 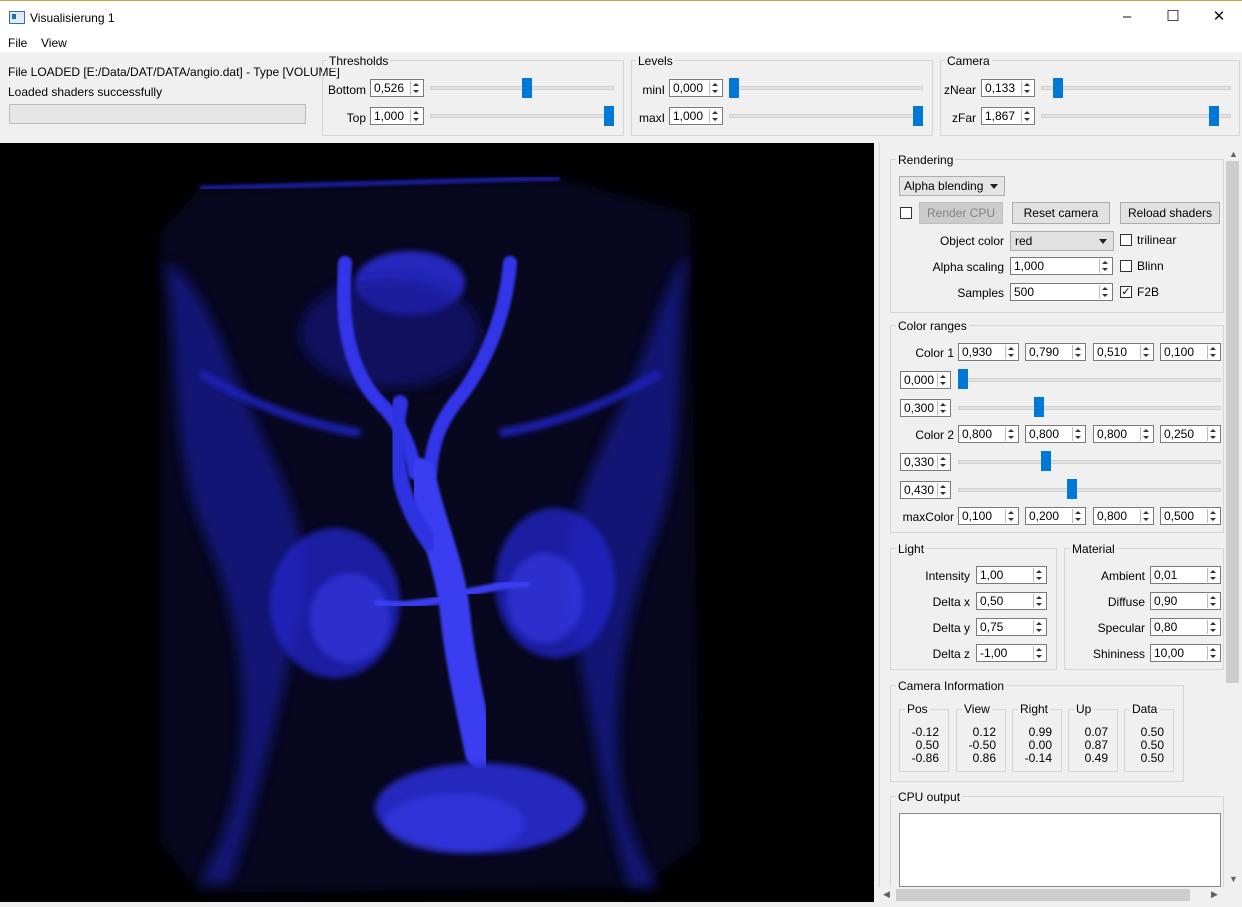 I want to click on scroll-left-icon: ◀, so click(x=886, y=894).